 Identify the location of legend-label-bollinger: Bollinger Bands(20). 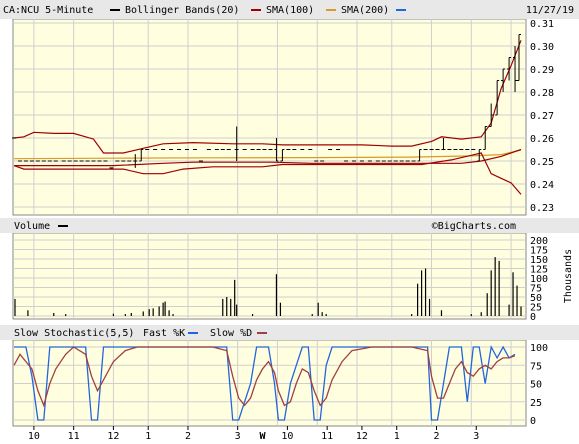
(182, 10).